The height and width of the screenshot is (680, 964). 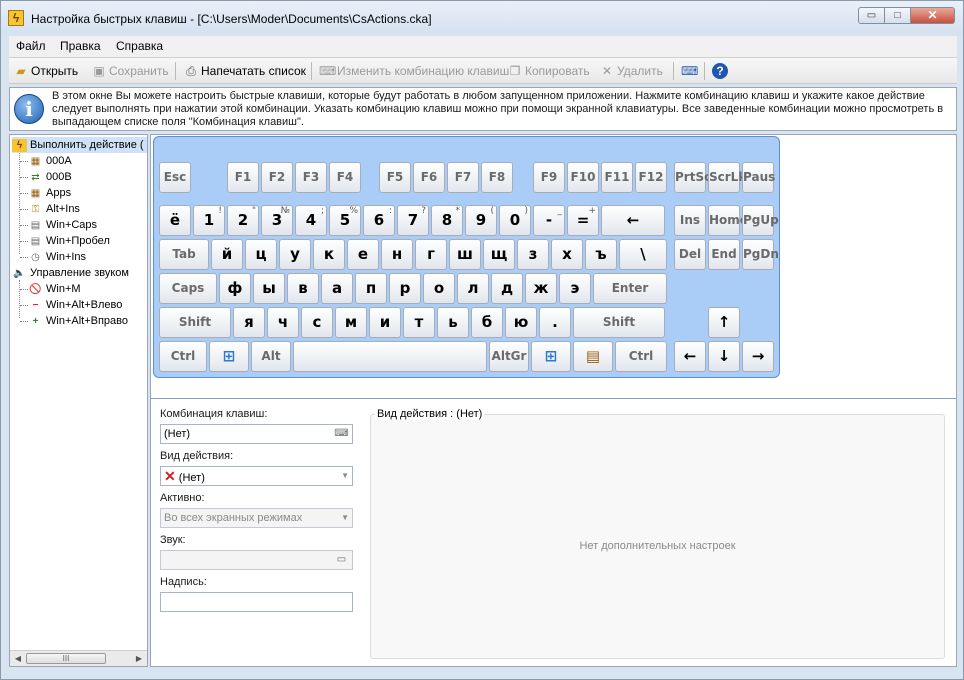 What do you see at coordinates (256, 560) in the screenshot?
I see `sound-field: ▭` at bounding box center [256, 560].